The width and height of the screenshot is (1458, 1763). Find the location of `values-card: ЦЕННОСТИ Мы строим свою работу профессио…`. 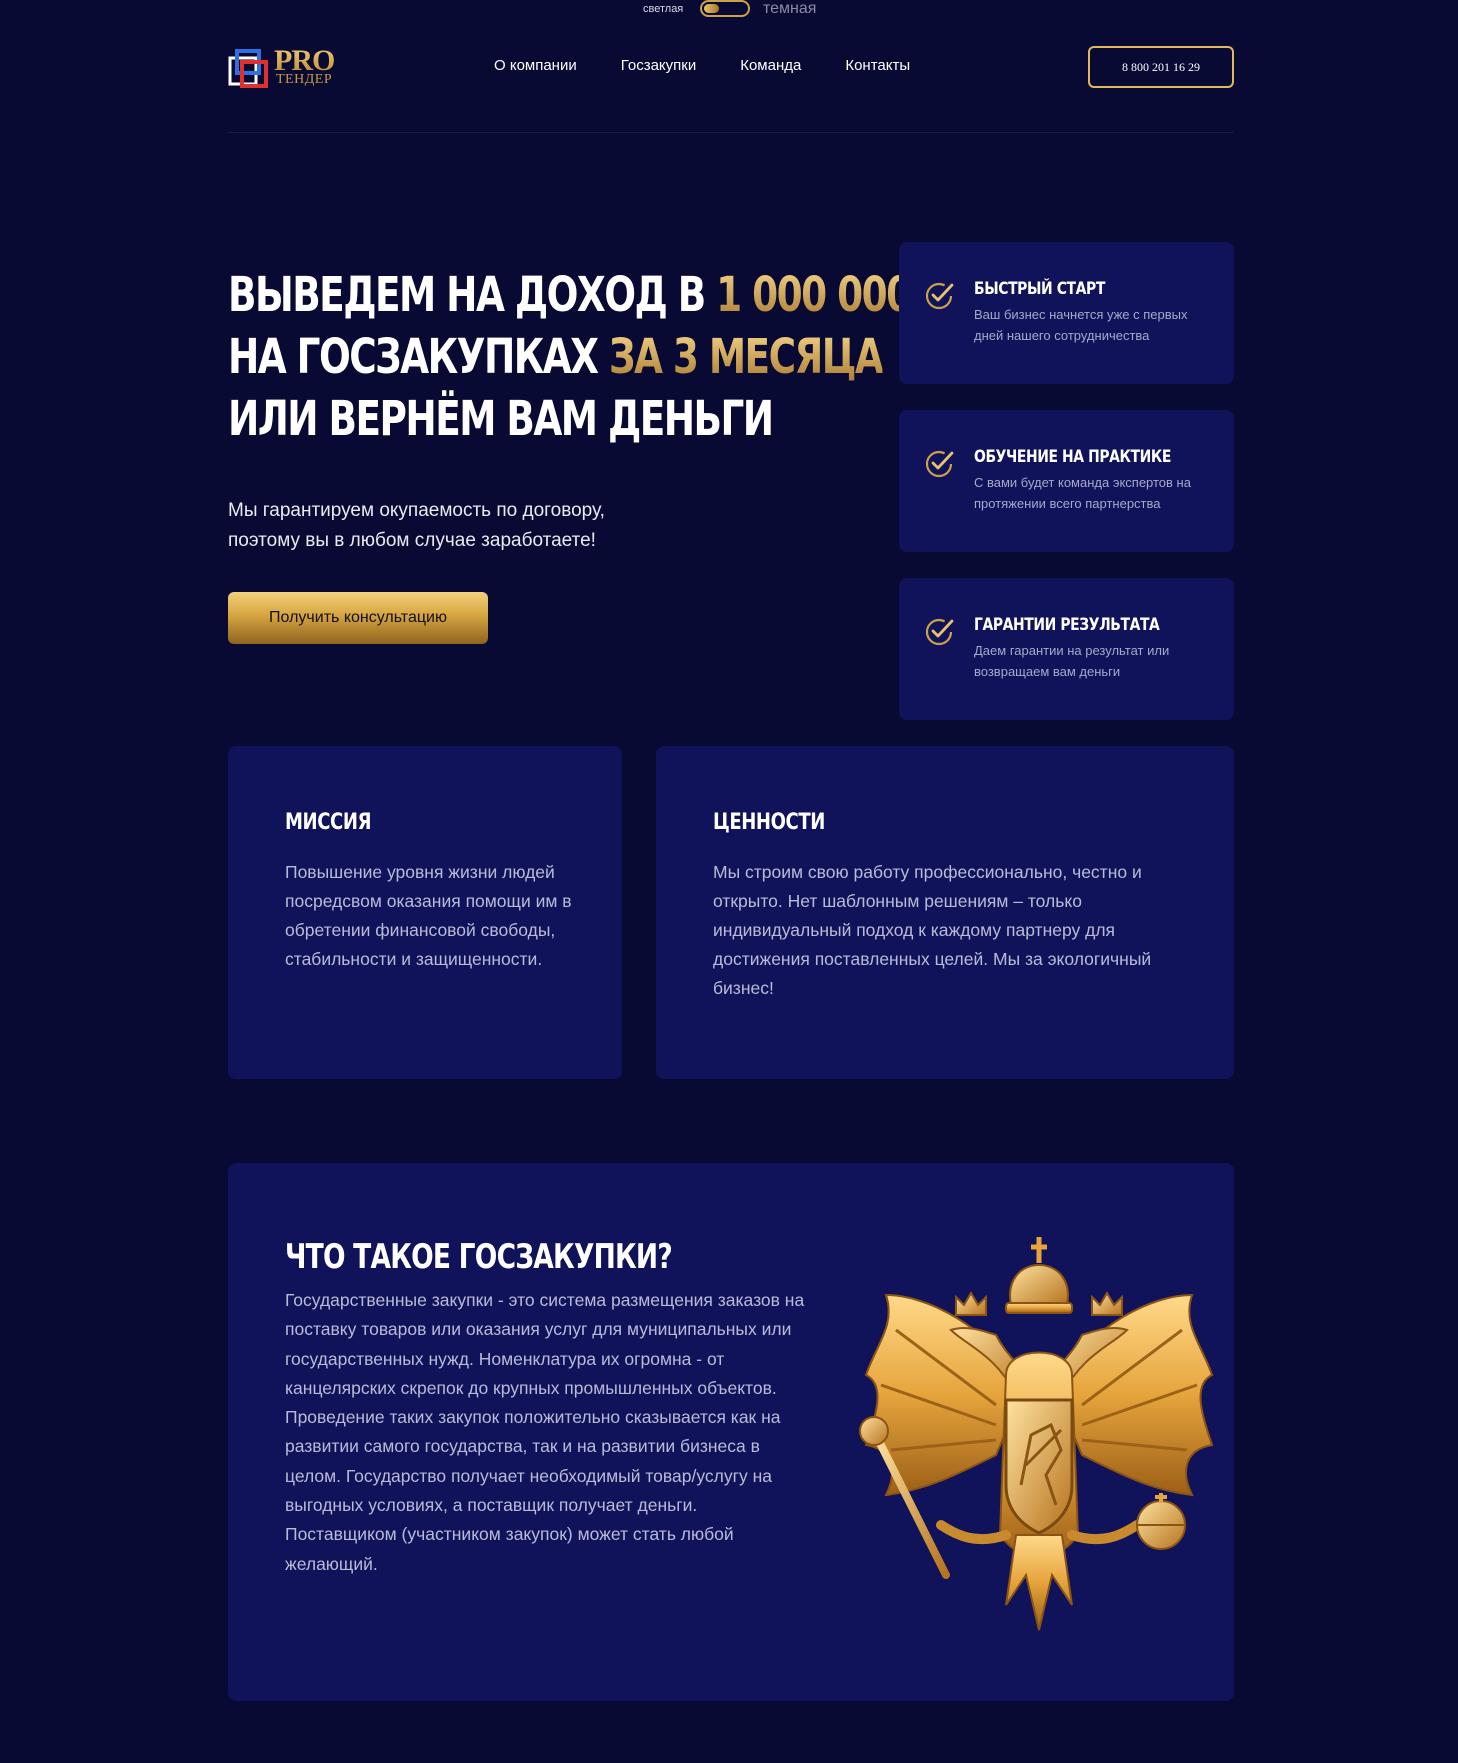

values-card: ЦЕННОСТИ Мы строим свою работу профессио… is located at coordinates (945, 912).